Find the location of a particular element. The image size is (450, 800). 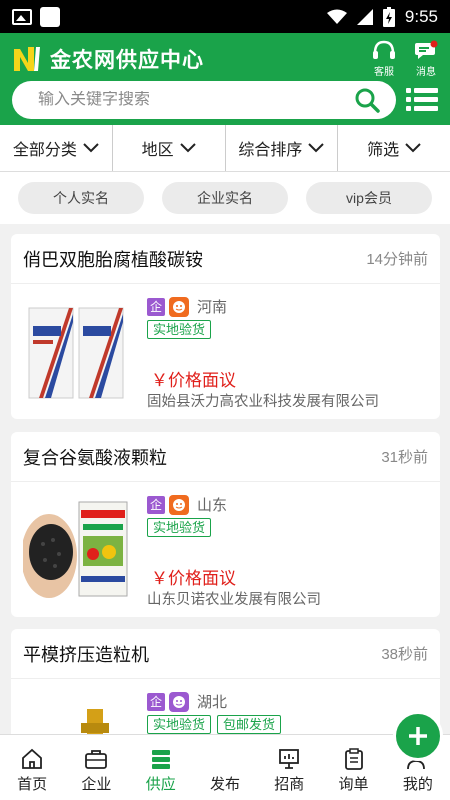

gallery-notification-icon is located at coordinates (22, 16).